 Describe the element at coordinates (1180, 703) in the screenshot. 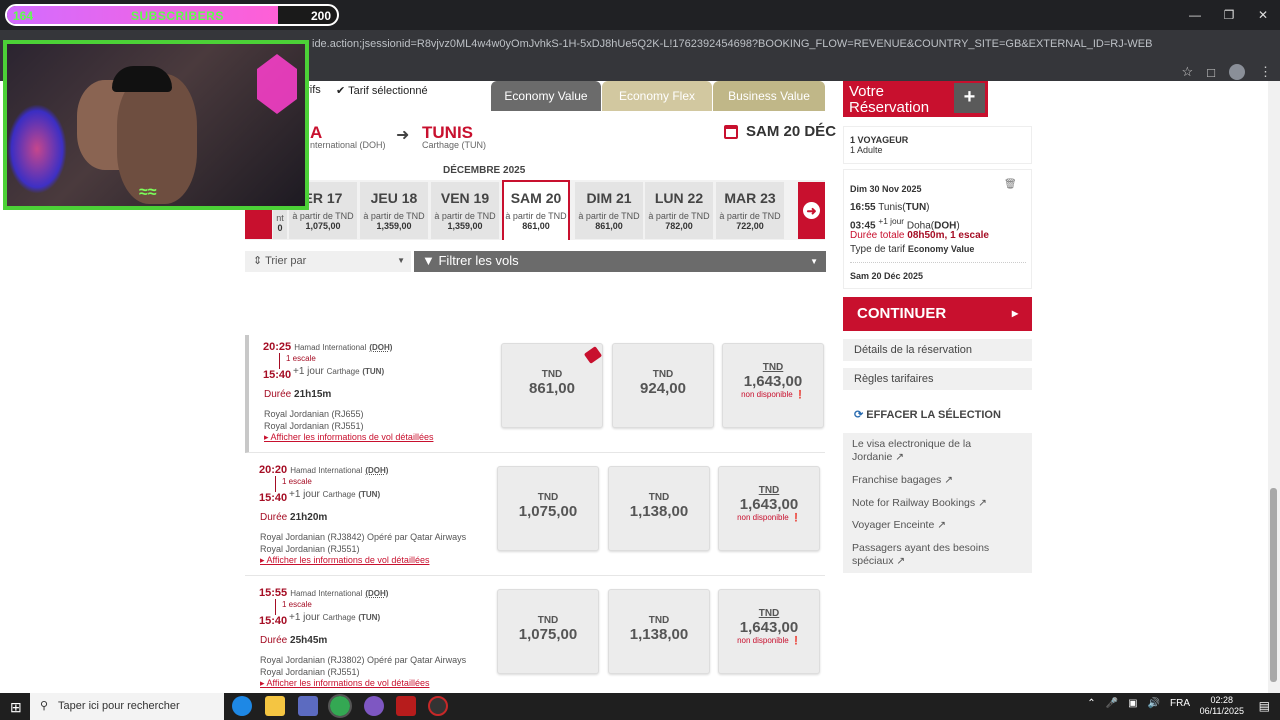

I see `language-indicator: FRA` at that location.